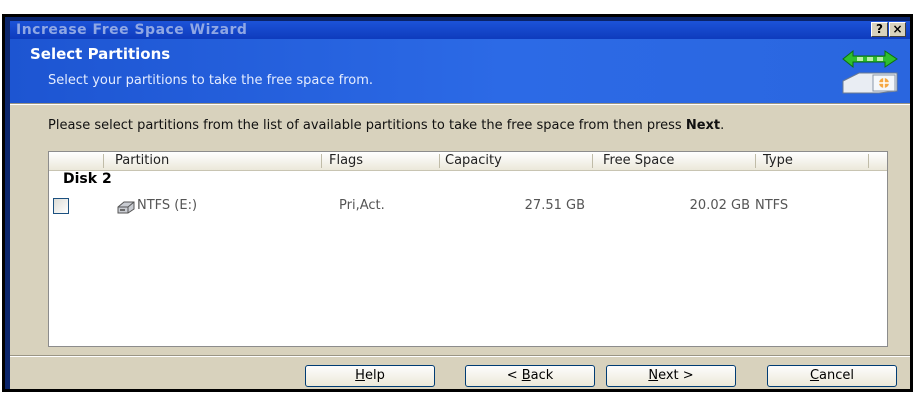 The image size is (917, 394). Describe the element at coordinates (676, 375) in the screenshot. I see `next-button-label: ext >` at that location.